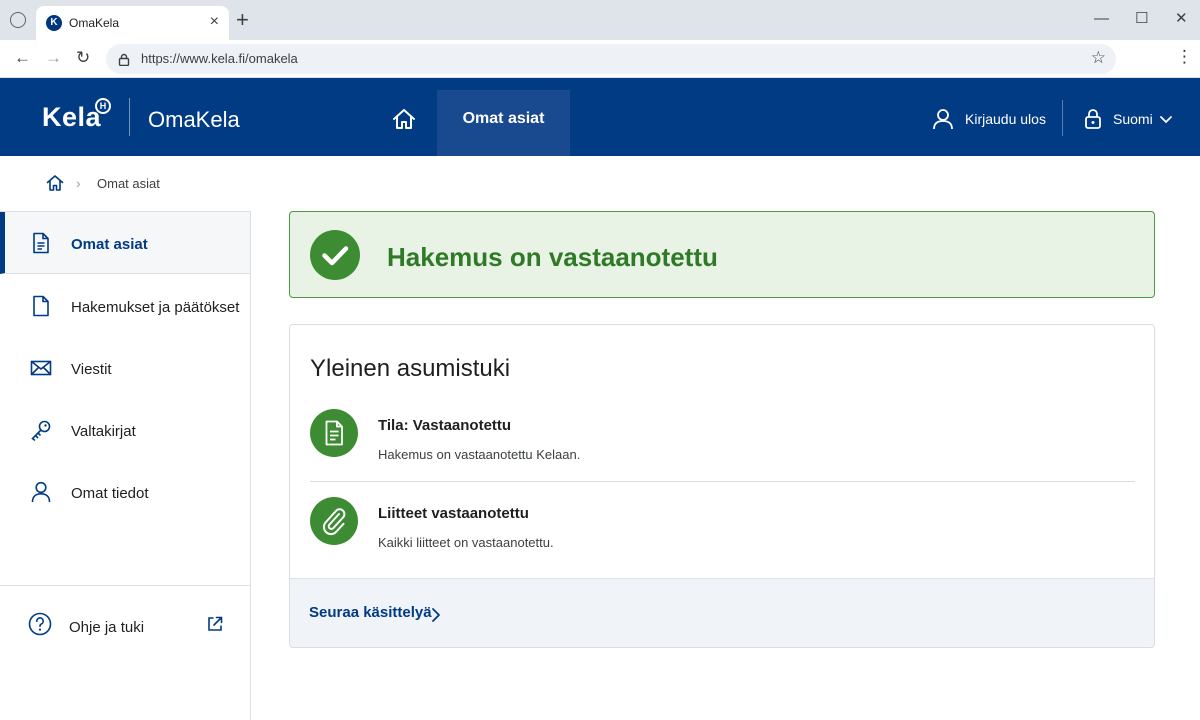 Image resolution: width=1200 pixels, height=720 pixels. I want to click on tab-title: OmaKela, so click(94, 23).